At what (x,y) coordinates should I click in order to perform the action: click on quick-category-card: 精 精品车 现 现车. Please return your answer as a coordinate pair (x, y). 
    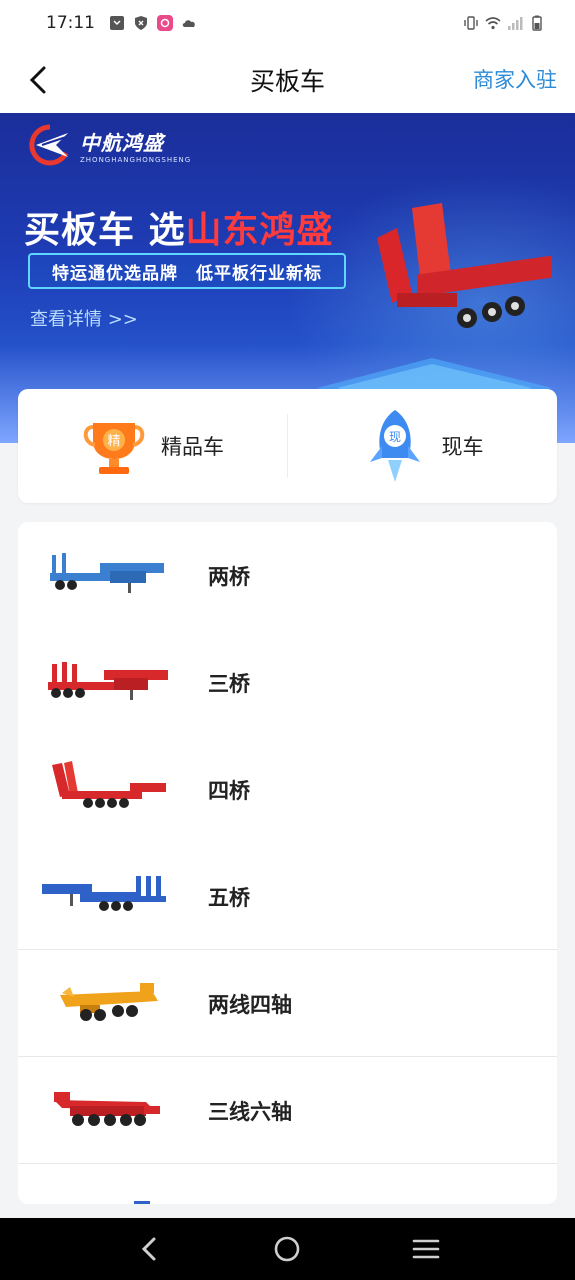
    Looking at the image, I should click on (287, 446).